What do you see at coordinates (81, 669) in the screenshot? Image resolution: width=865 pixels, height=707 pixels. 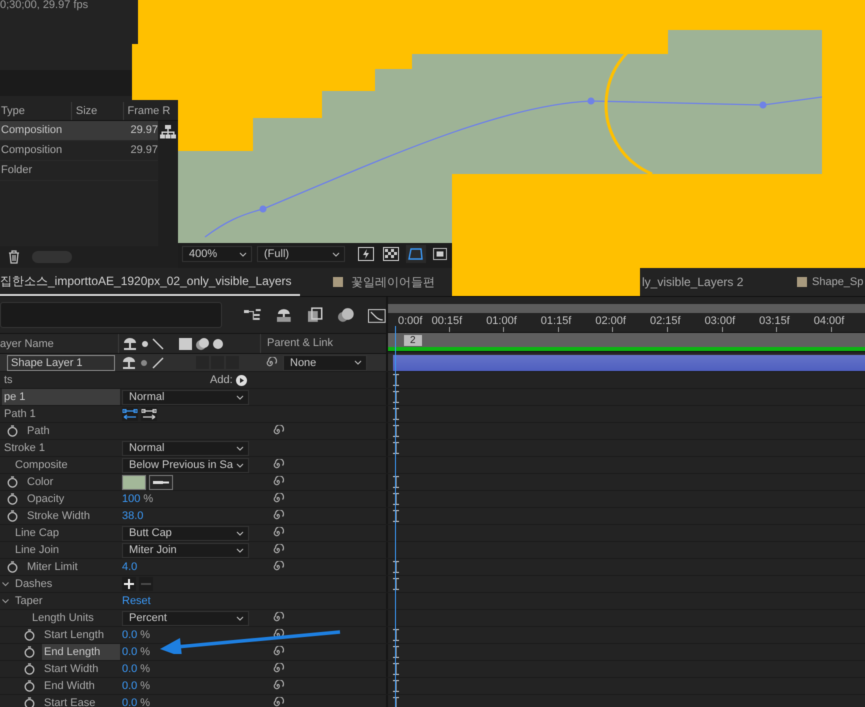 I see `property-label: Start Width` at bounding box center [81, 669].